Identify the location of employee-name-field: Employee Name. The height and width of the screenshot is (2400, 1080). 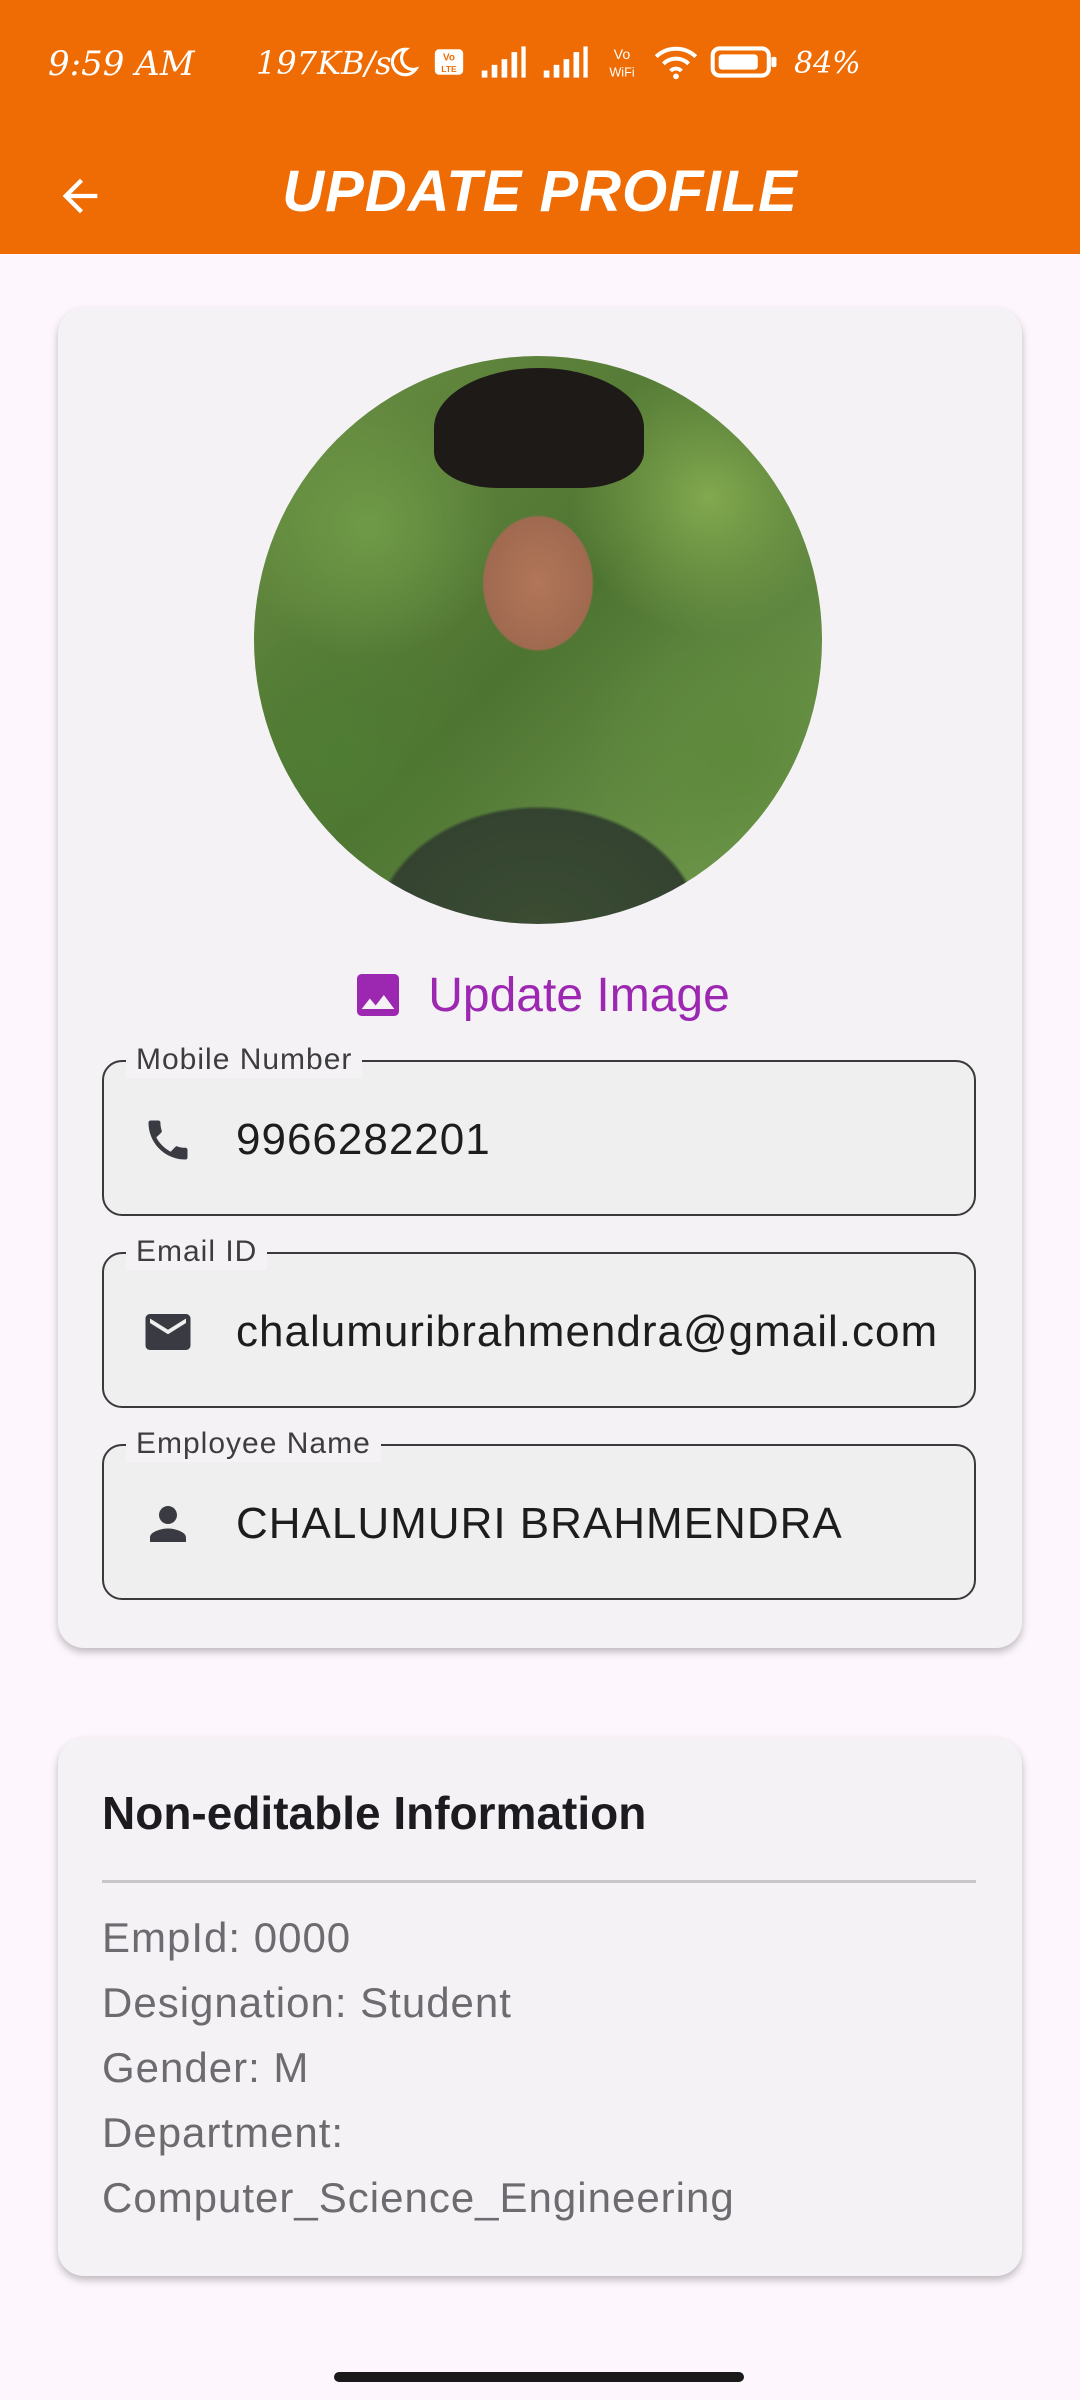
(539, 1513).